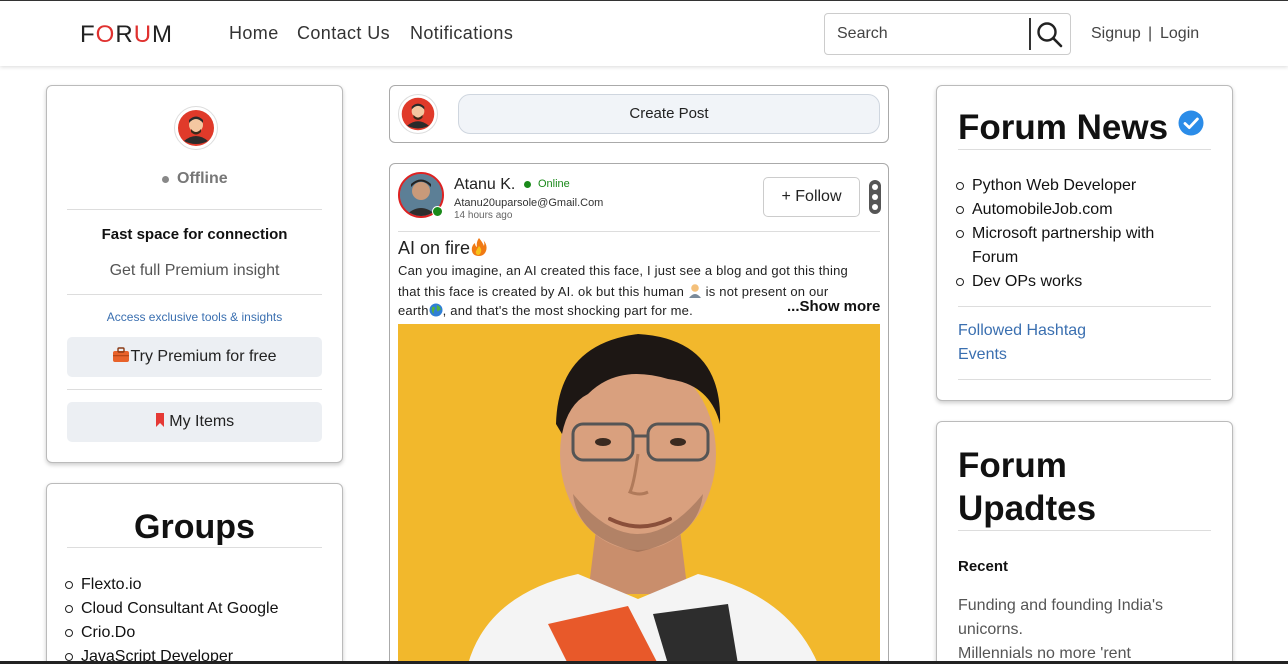  What do you see at coordinates (203, 356) in the screenshot?
I see `premium-button-label: Try Premium for free` at bounding box center [203, 356].